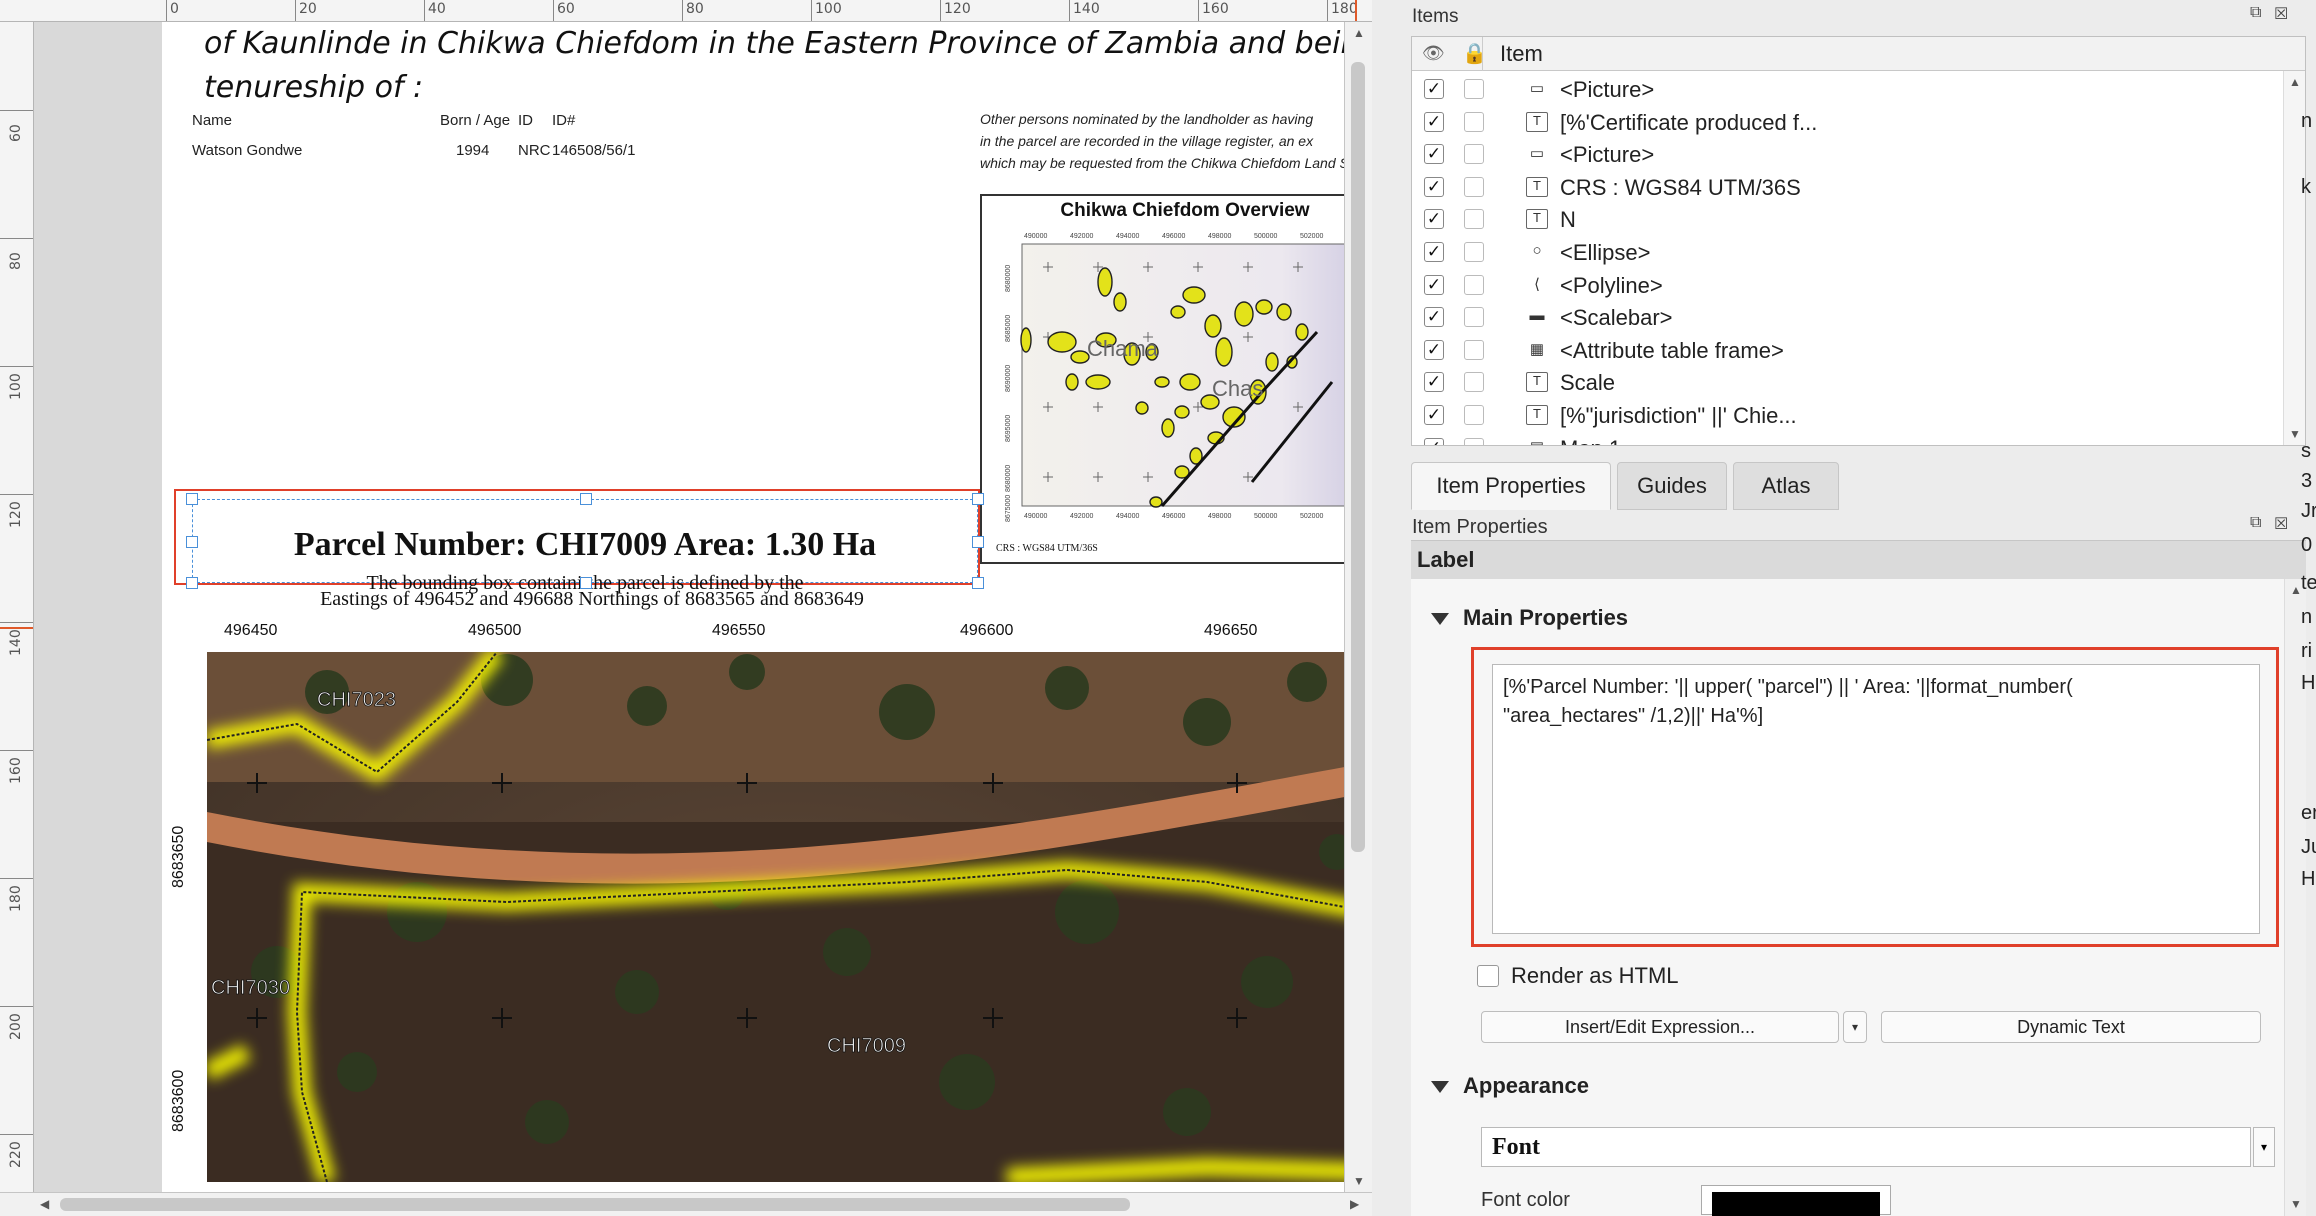 Image resolution: width=2316 pixels, height=1216 pixels. What do you see at coordinates (1842, 219) in the screenshot?
I see `items-list-row: ✓ T N` at bounding box center [1842, 219].